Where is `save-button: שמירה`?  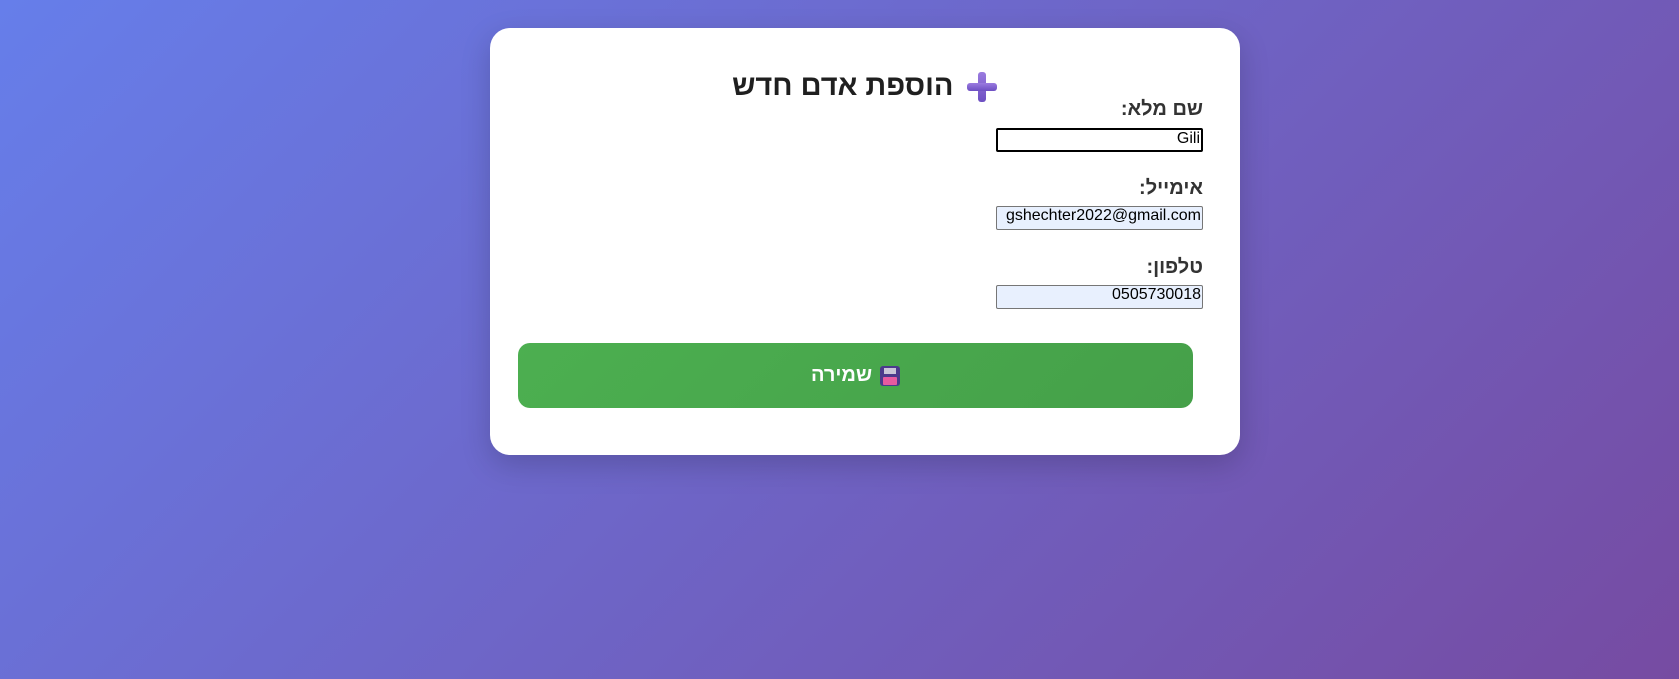 save-button: שמירה is located at coordinates (855, 375).